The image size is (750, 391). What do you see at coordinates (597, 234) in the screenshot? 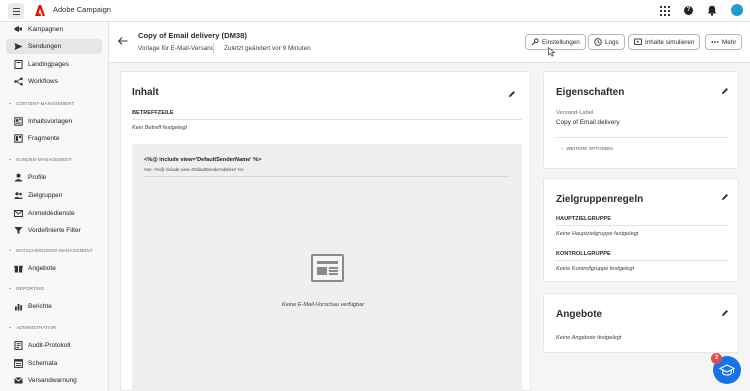
I see `main-audience-value: Keine Hauptzielgruppe festgelegt` at bounding box center [597, 234].